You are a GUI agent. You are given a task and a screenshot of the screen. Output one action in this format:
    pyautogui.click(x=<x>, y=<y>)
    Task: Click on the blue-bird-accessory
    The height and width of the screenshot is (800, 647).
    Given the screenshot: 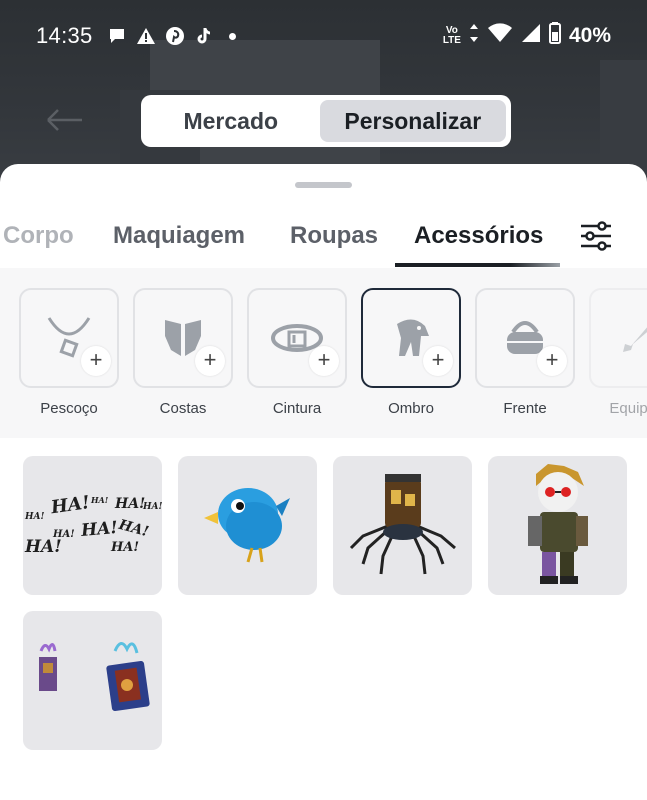 What is the action you would take?
    pyautogui.click(x=247, y=525)
    